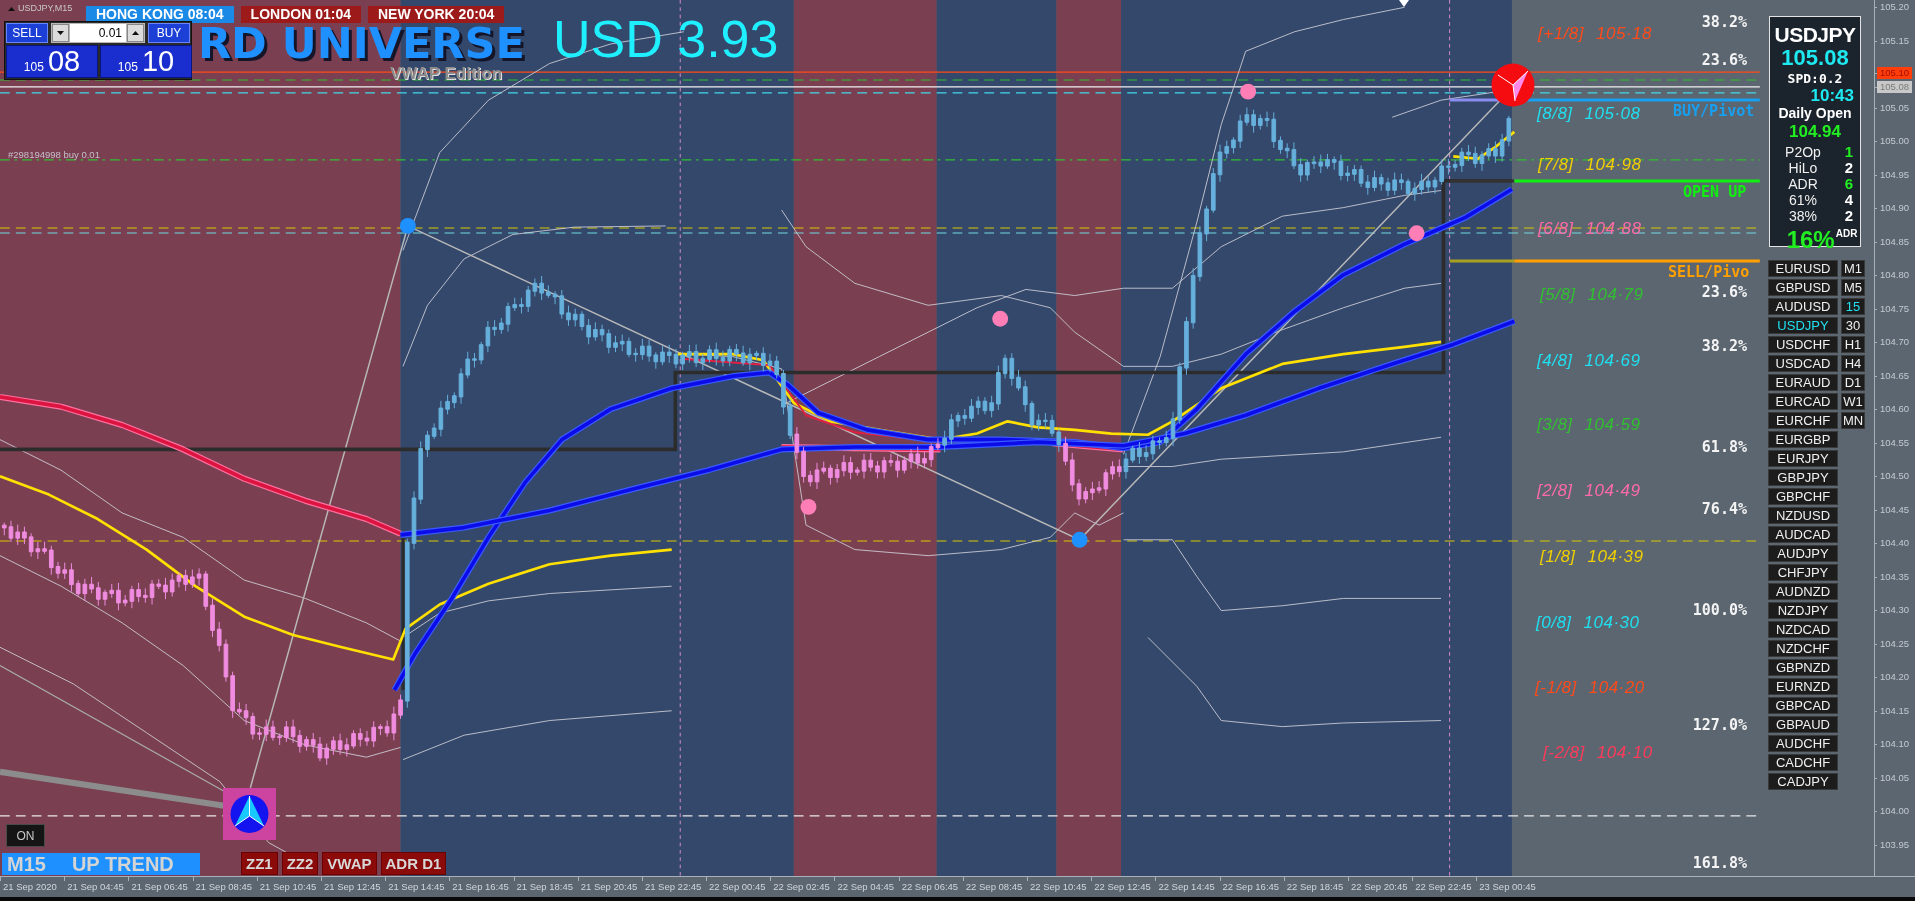 Image resolution: width=1915 pixels, height=901 pixels. I want to click on time-axis-label: 23 Sep 00:45, so click(1506, 887).